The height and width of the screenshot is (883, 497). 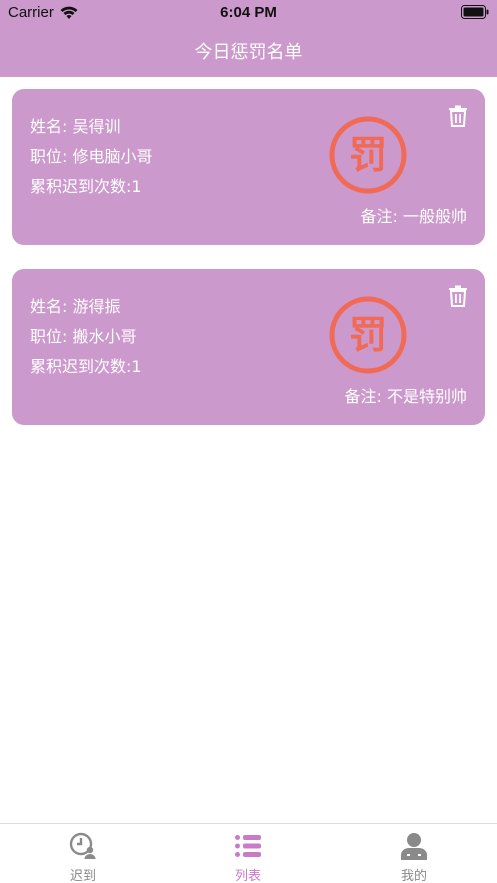 I want to click on tab-mine: 我的, so click(x=414, y=853).